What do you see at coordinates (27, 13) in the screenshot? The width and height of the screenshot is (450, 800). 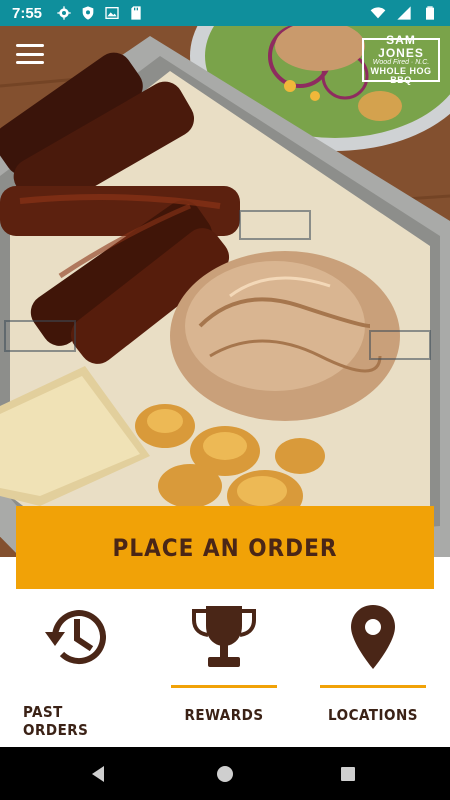 I see `status-time: 7:55` at bounding box center [27, 13].